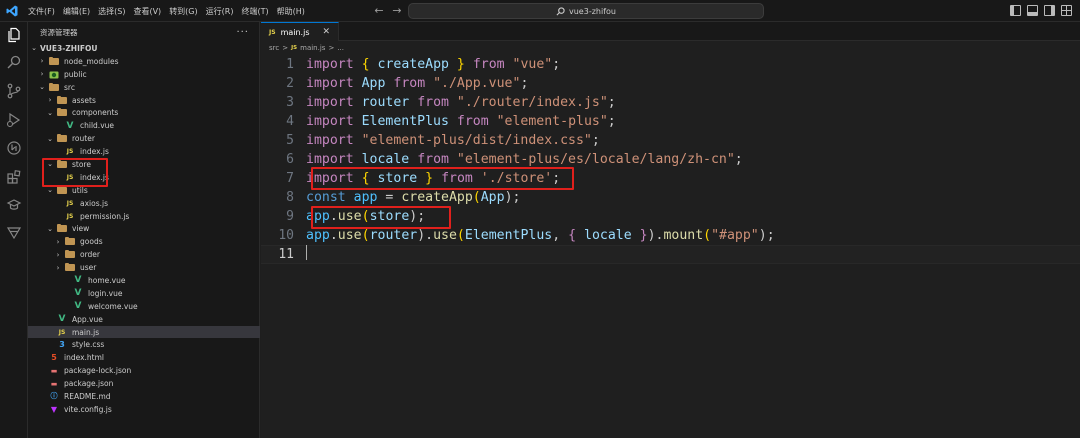 This screenshot has width=1080, height=438. Describe the element at coordinates (300, 31) in the screenshot. I see `tab-main-js: JS main.js ✕` at that location.